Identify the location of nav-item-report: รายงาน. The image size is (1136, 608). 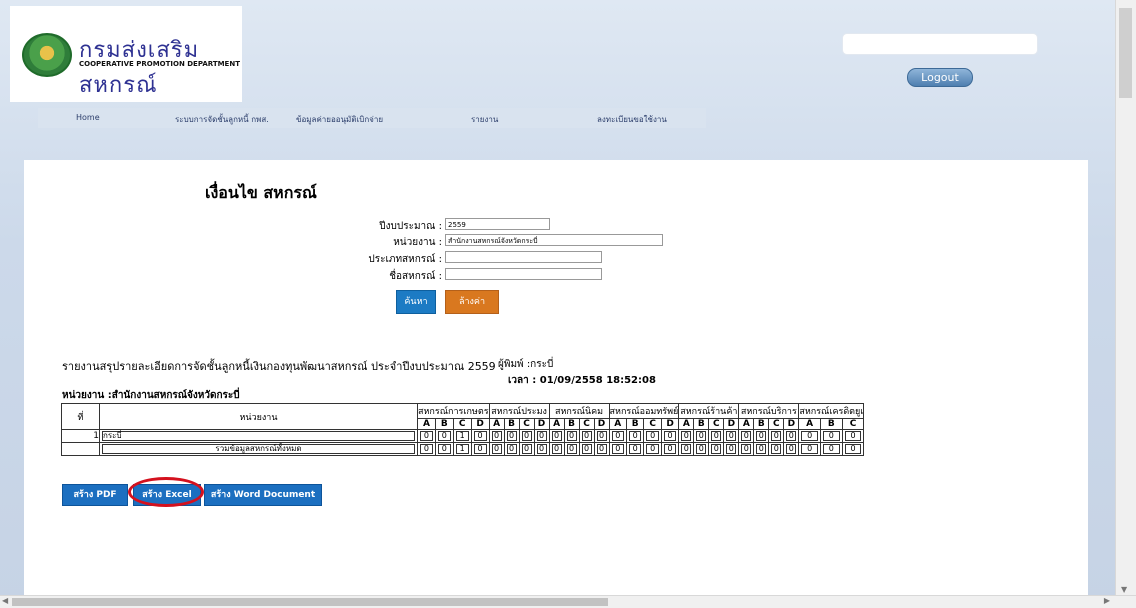
(484, 119).